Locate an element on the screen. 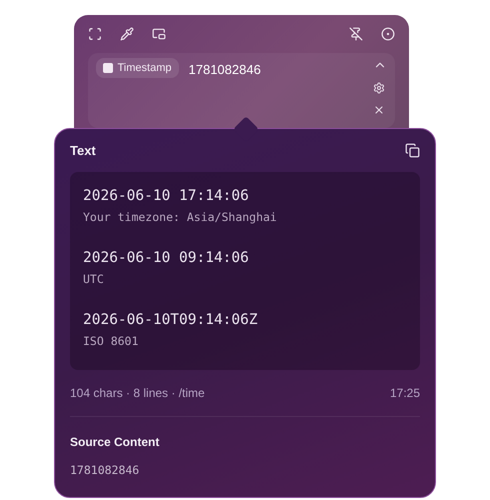 Image resolution: width=490 pixels, height=500 pixels. source-content: 1781082846 is located at coordinates (105, 470).